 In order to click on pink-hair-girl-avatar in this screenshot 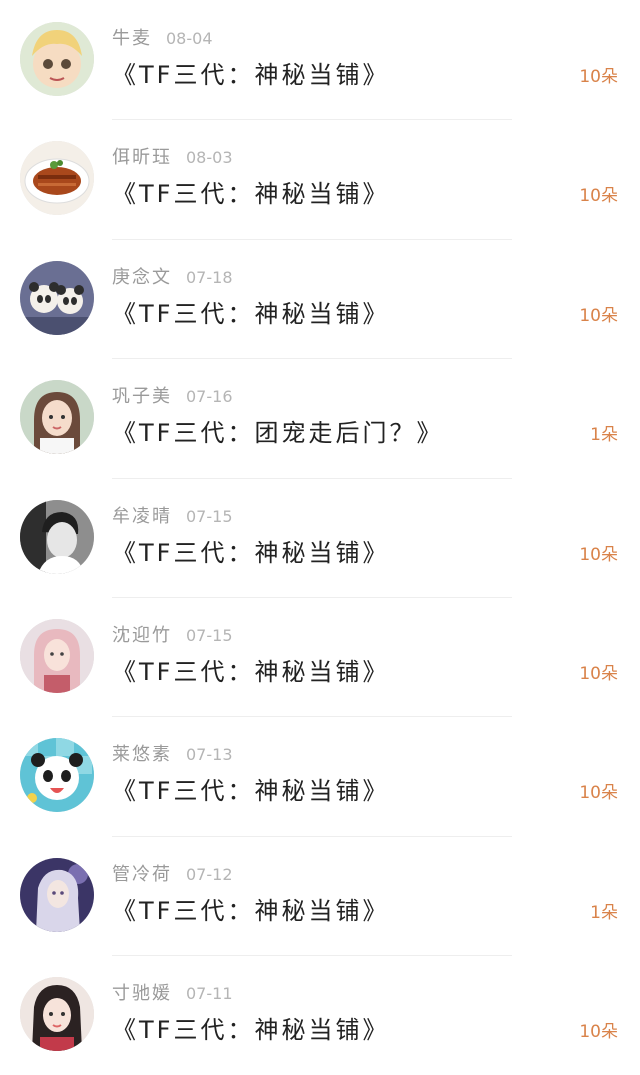, I will do `click(57, 655)`.